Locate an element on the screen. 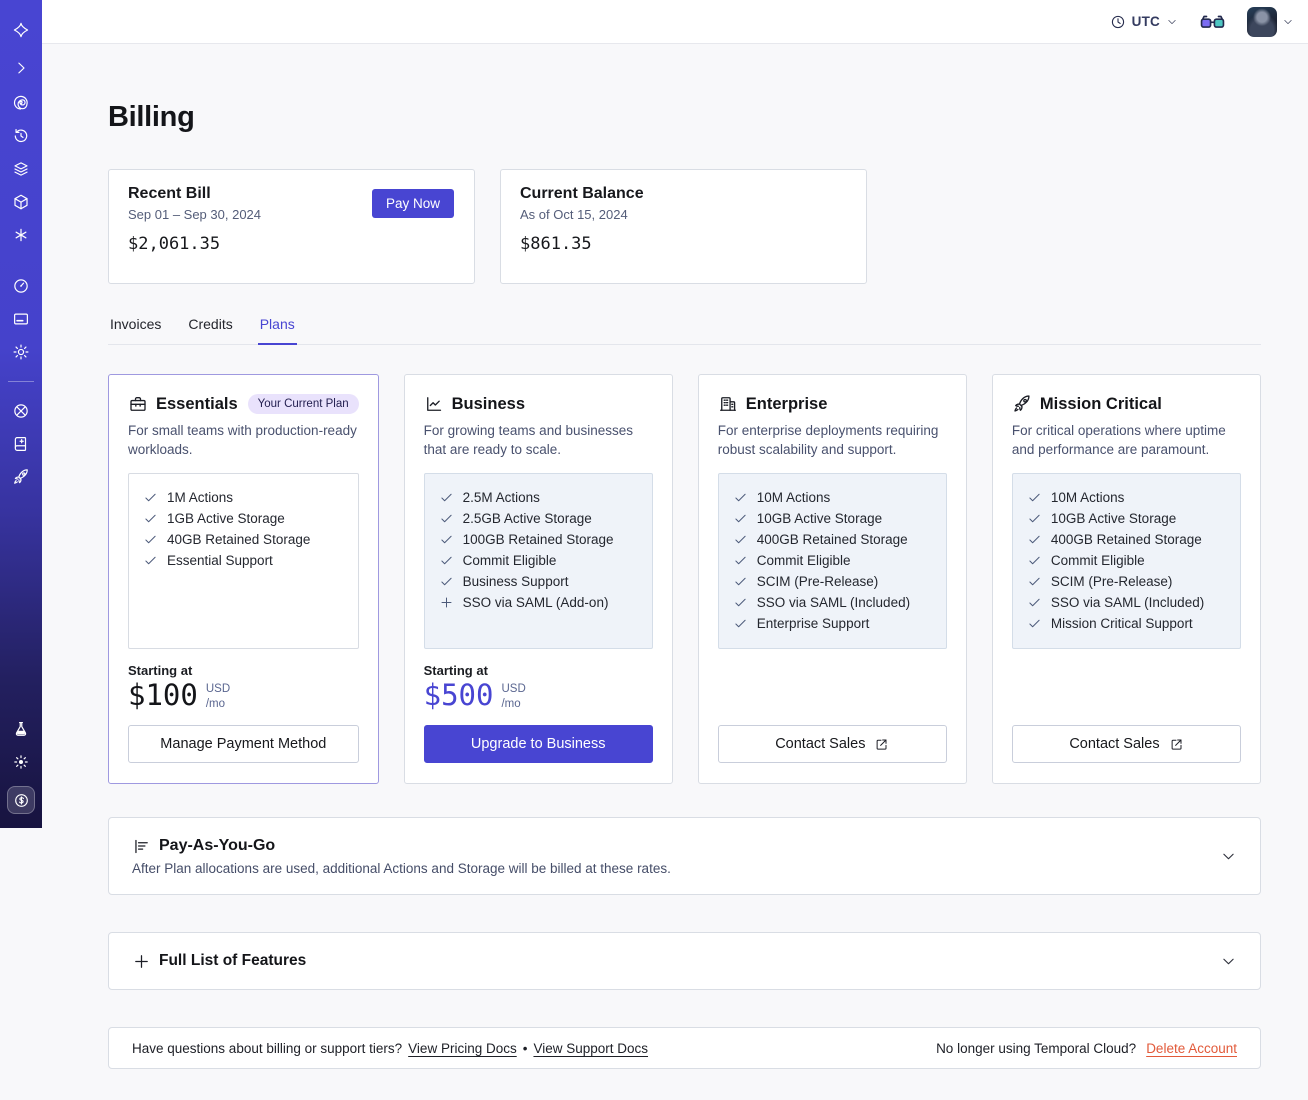  expand-chevron-icon is located at coordinates (21, 68).